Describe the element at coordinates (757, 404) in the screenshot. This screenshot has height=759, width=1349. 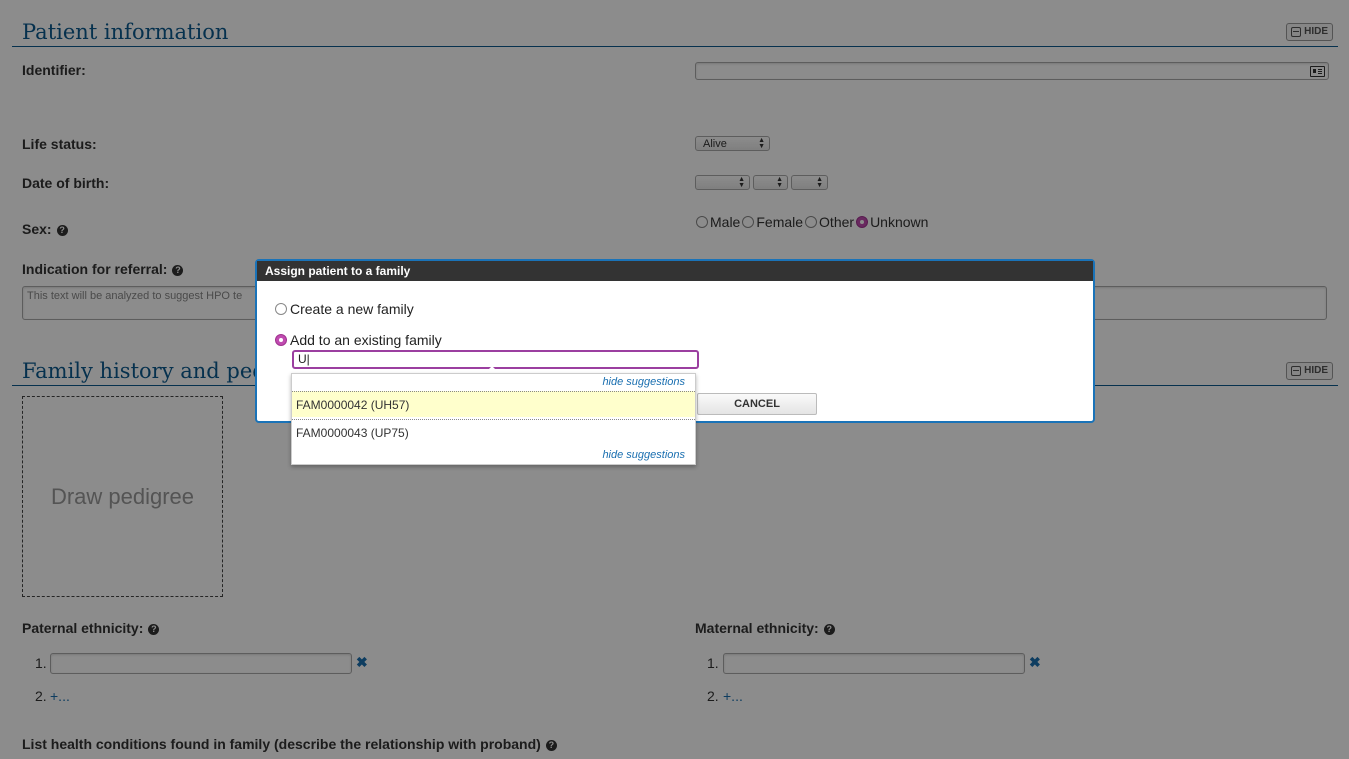
I see `cancel-button: CANCEL` at that location.